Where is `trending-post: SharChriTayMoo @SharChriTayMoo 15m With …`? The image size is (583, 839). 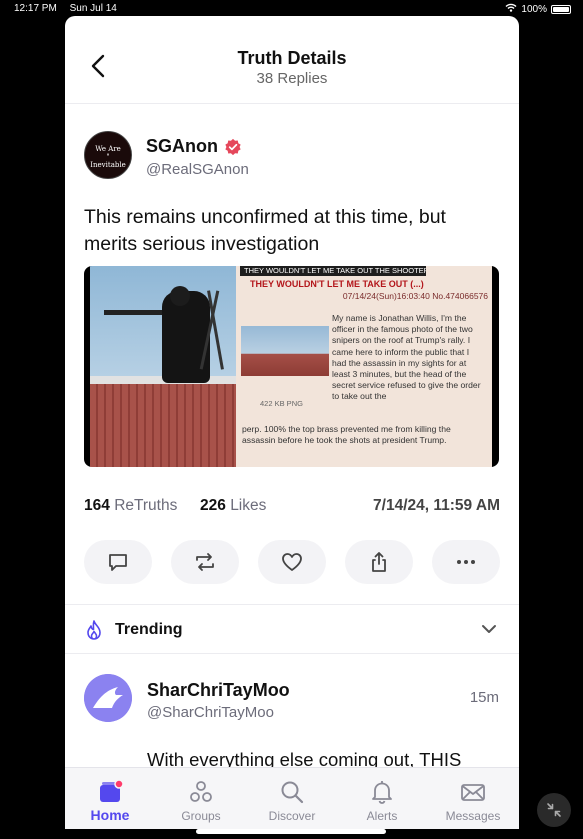 trending-post: SharChriTayMoo @SharChriTayMoo 15m With … is located at coordinates (292, 719).